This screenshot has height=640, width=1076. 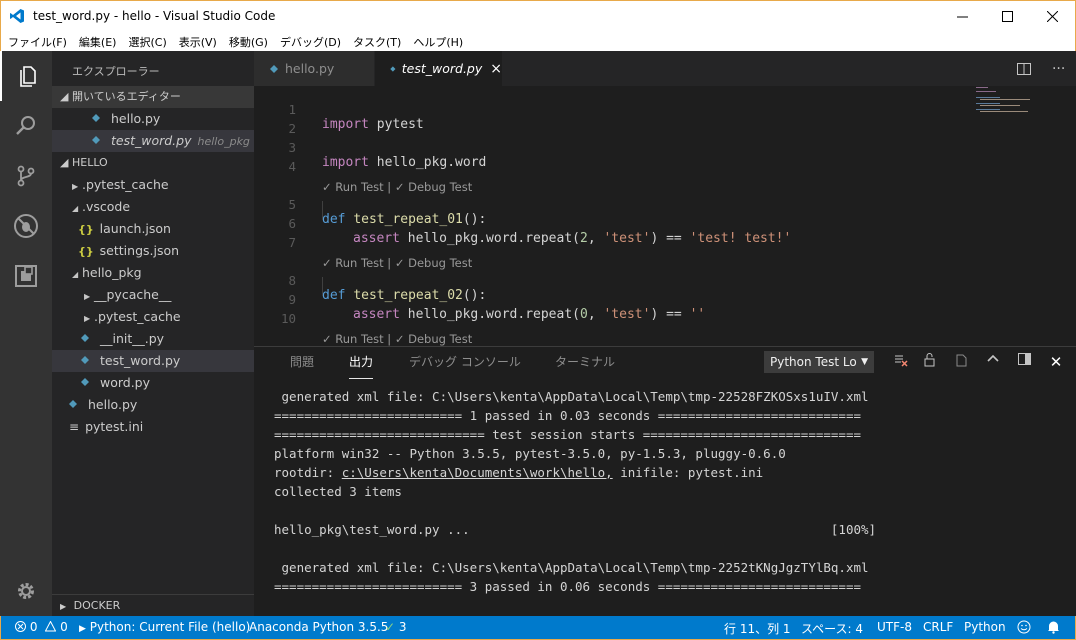 I want to click on tree-folder: ◢ hello_pkg, so click(x=153, y=273).